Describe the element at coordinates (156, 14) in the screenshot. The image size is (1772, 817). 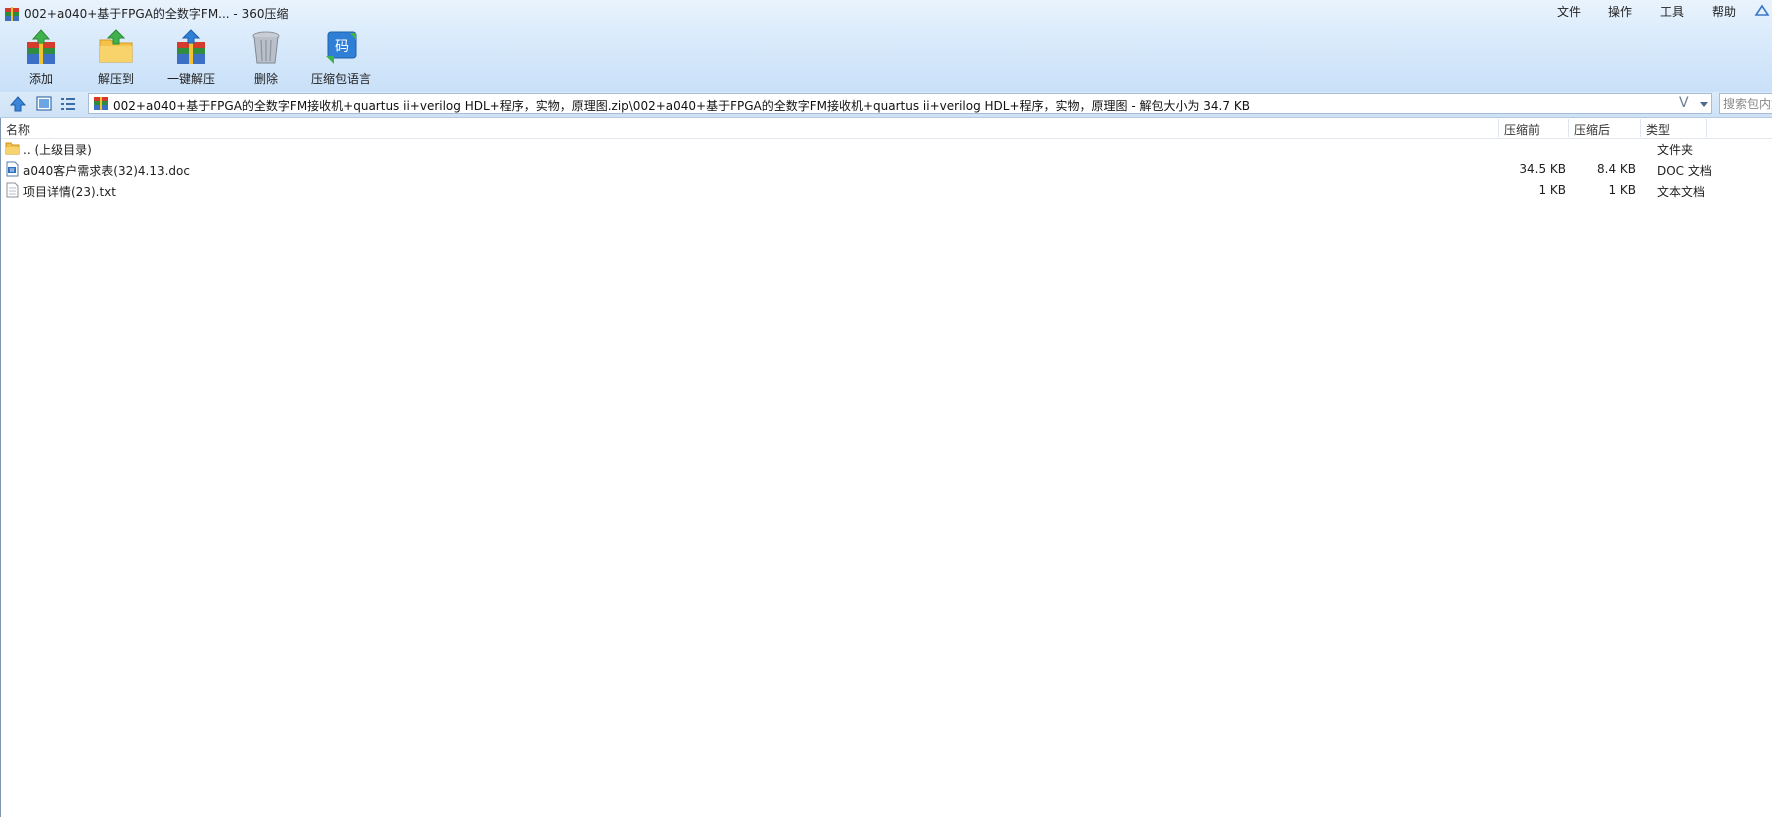
I see `window-title: 002+a040+基于FPGA的全数字FM... - 360压缩` at that location.